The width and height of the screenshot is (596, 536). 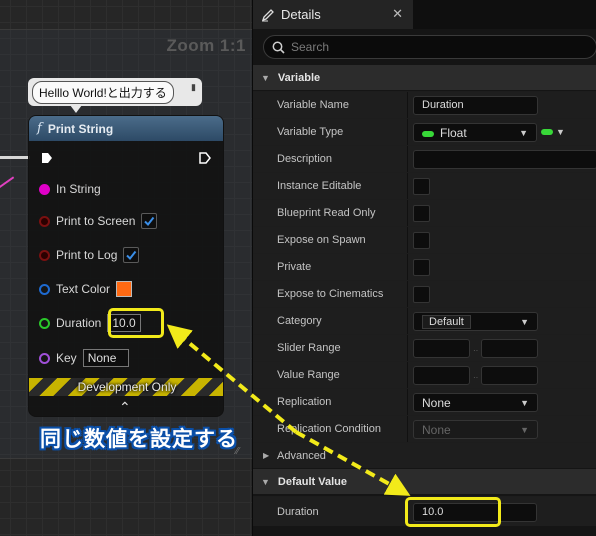 I want to click on chevron-up-icon: ⌃, so click(x=125, y=407).